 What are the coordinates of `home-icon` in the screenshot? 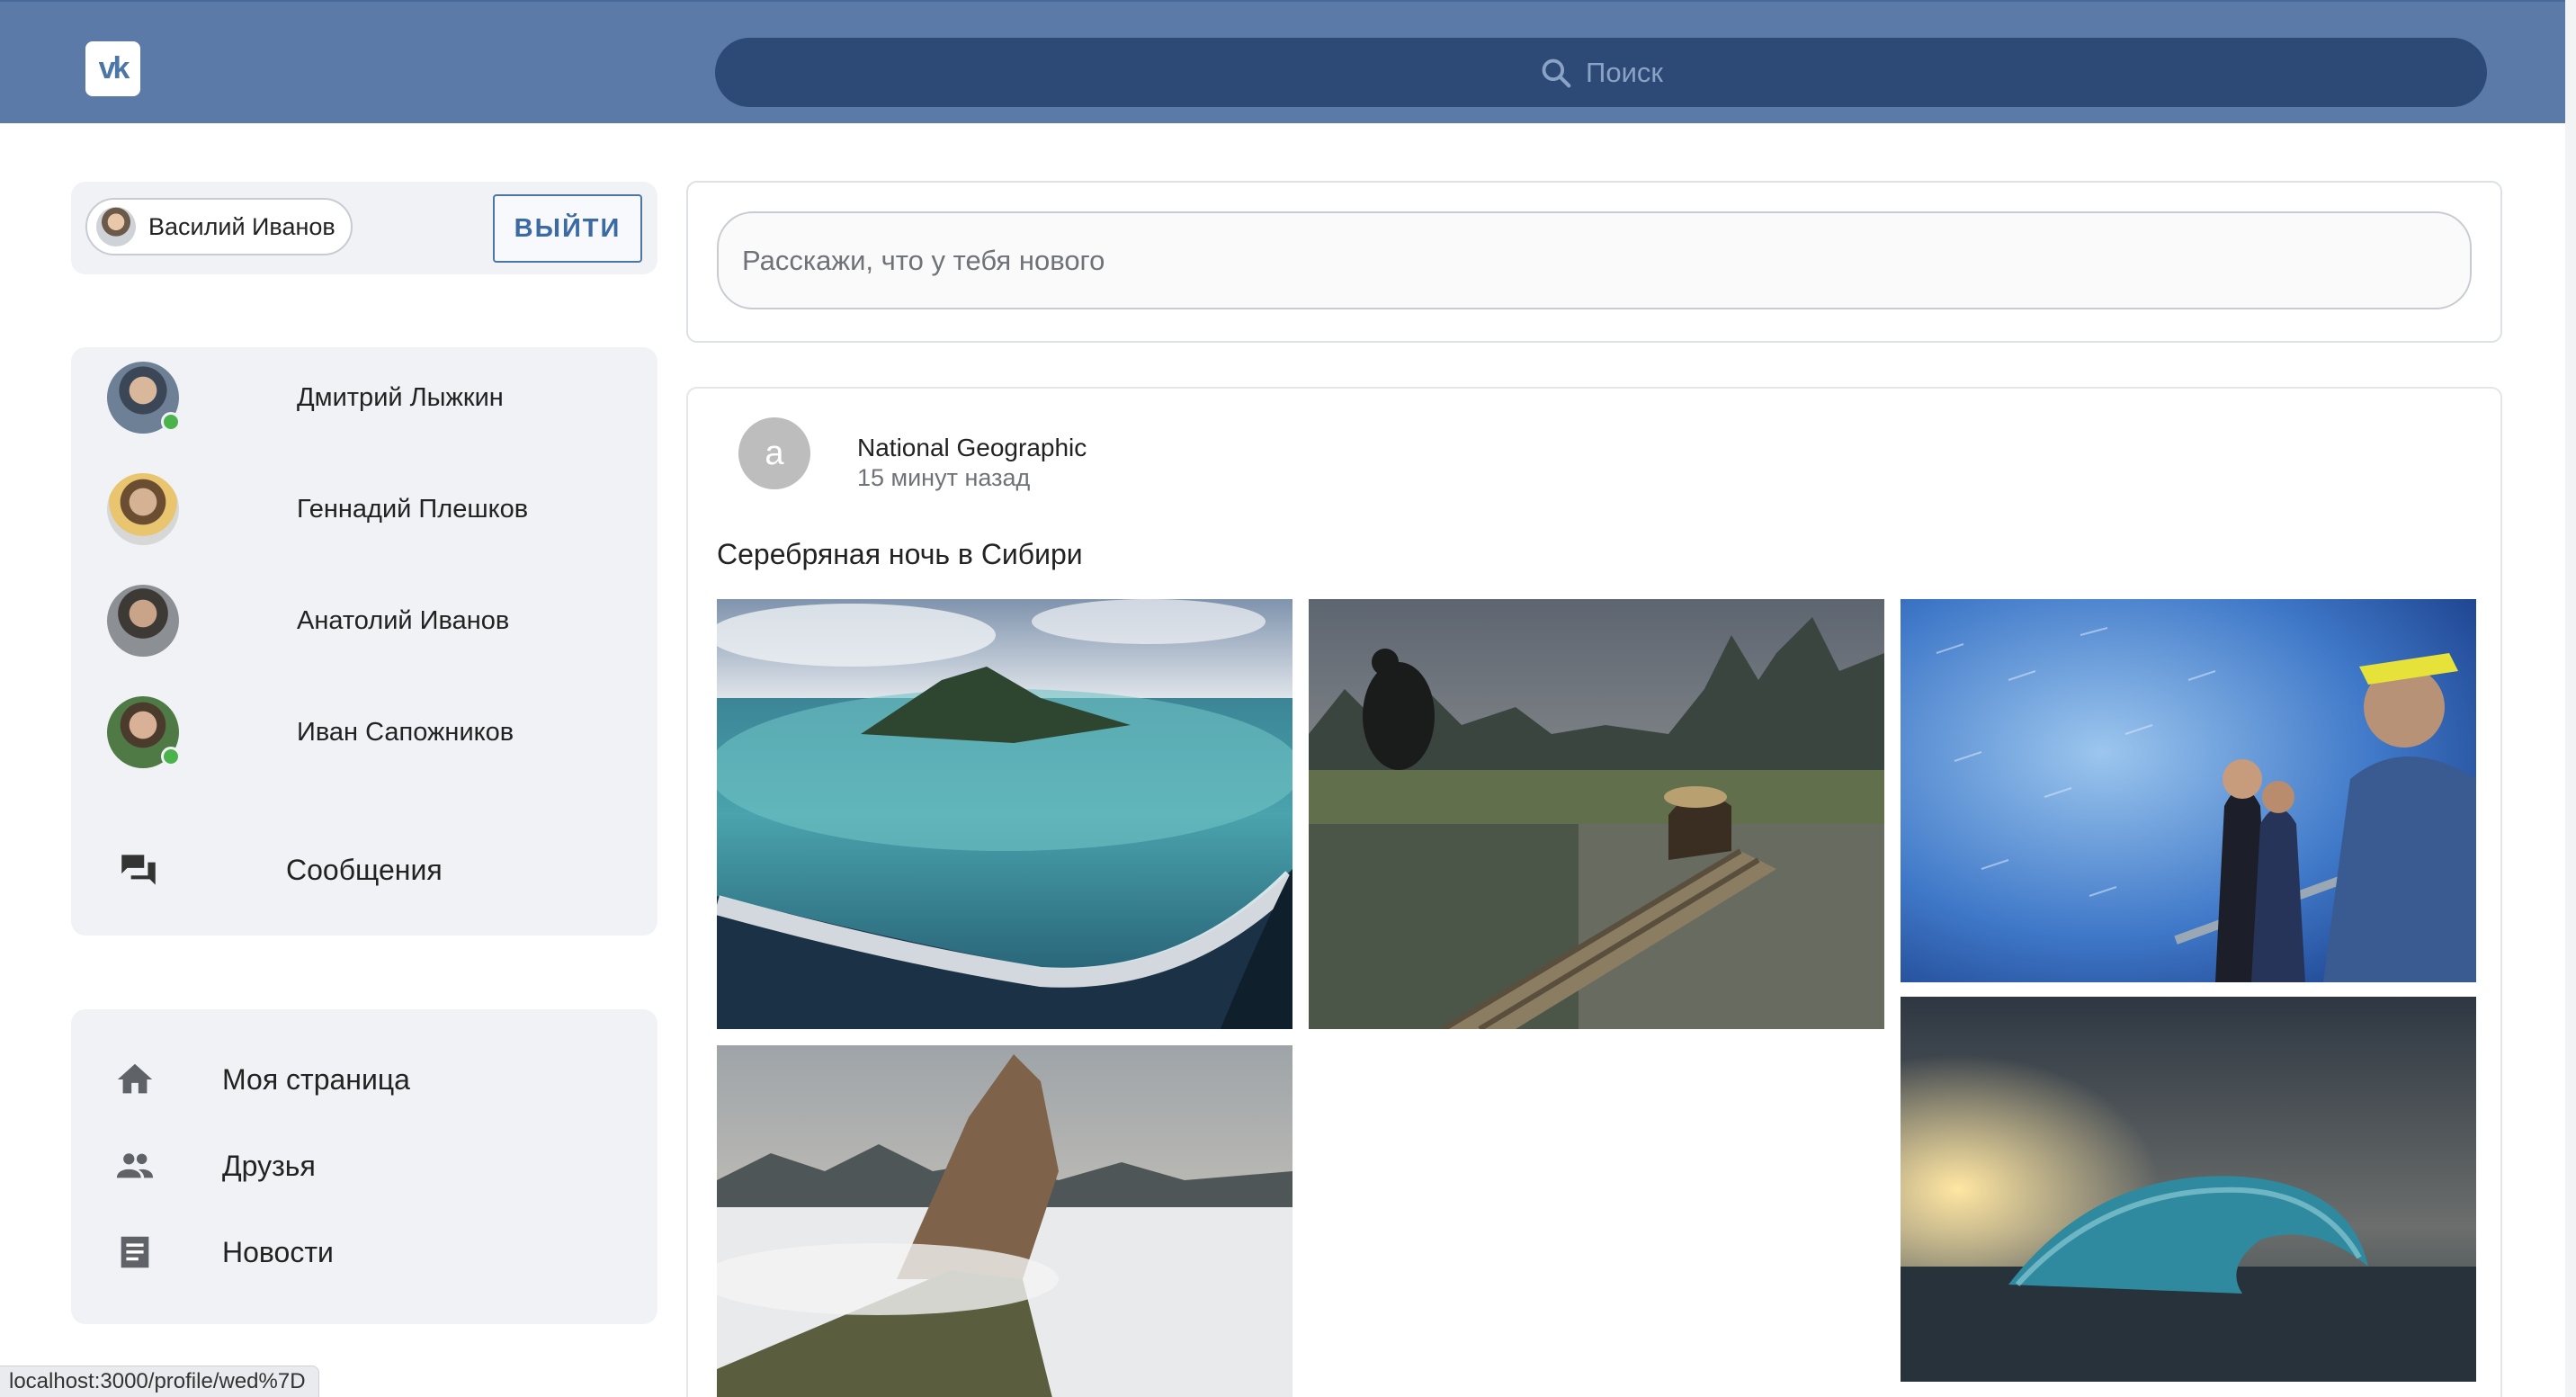 It's located at (135, 1078).